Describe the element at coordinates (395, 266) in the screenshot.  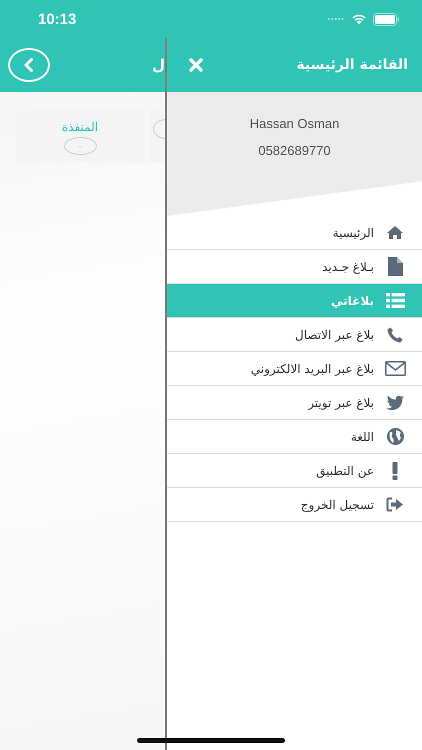
I see `file-icon` at that location.